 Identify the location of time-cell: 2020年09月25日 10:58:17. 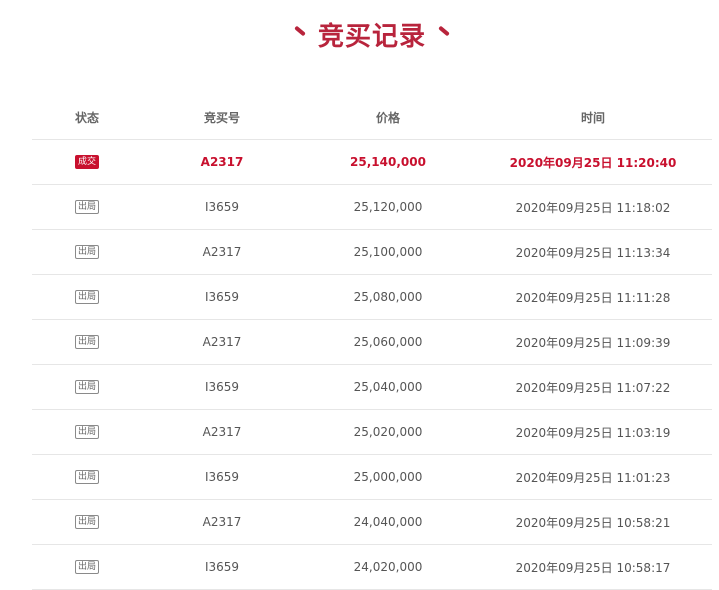
(593, 567).